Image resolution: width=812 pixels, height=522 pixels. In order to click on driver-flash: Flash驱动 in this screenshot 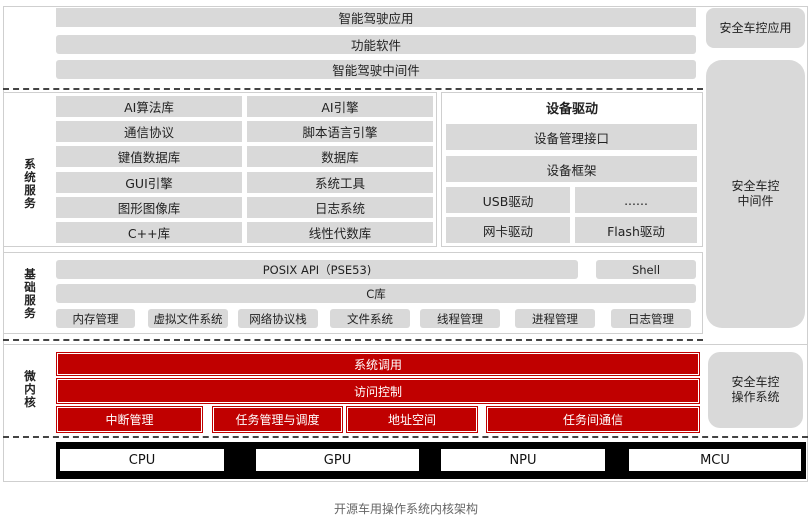, I will do `click(636, 230)`.